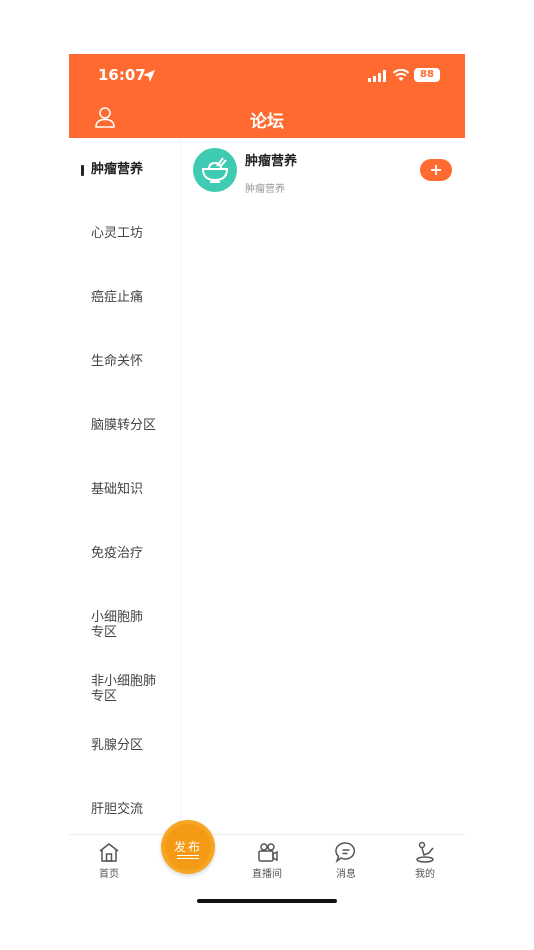  I want to click on sidebar-item-basics: 基础知识, so click(131, 489).